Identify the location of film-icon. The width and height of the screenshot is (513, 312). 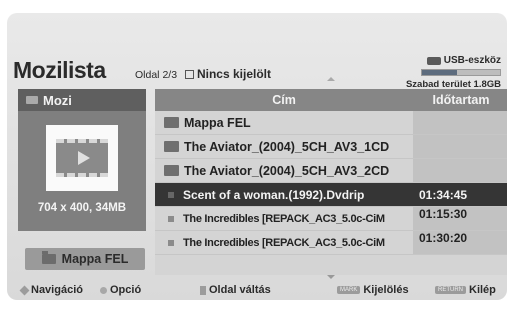
(82, 158).